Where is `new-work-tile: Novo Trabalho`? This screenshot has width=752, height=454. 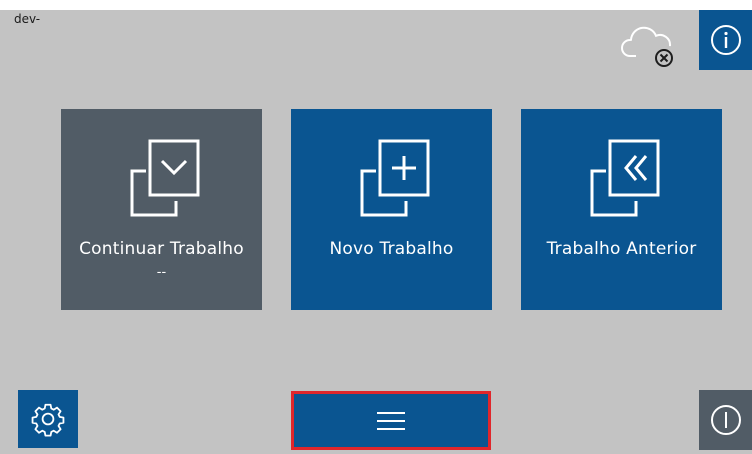 new-work-tile: Novo Trabalho is located at coordinates (391, 209).